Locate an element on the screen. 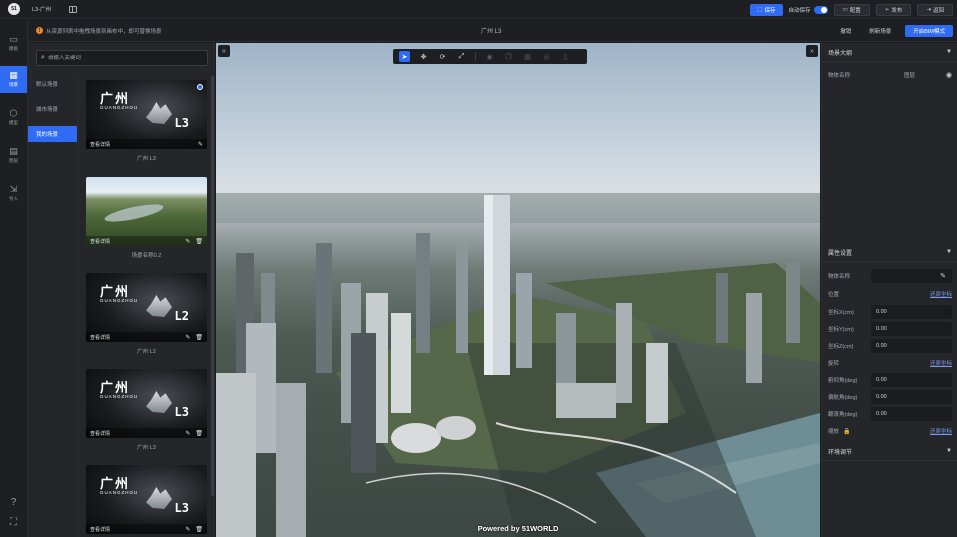 The height and width of the screenshot is (537, 957). select-tool-icon: ➤ is located at coordinates (404, 56).